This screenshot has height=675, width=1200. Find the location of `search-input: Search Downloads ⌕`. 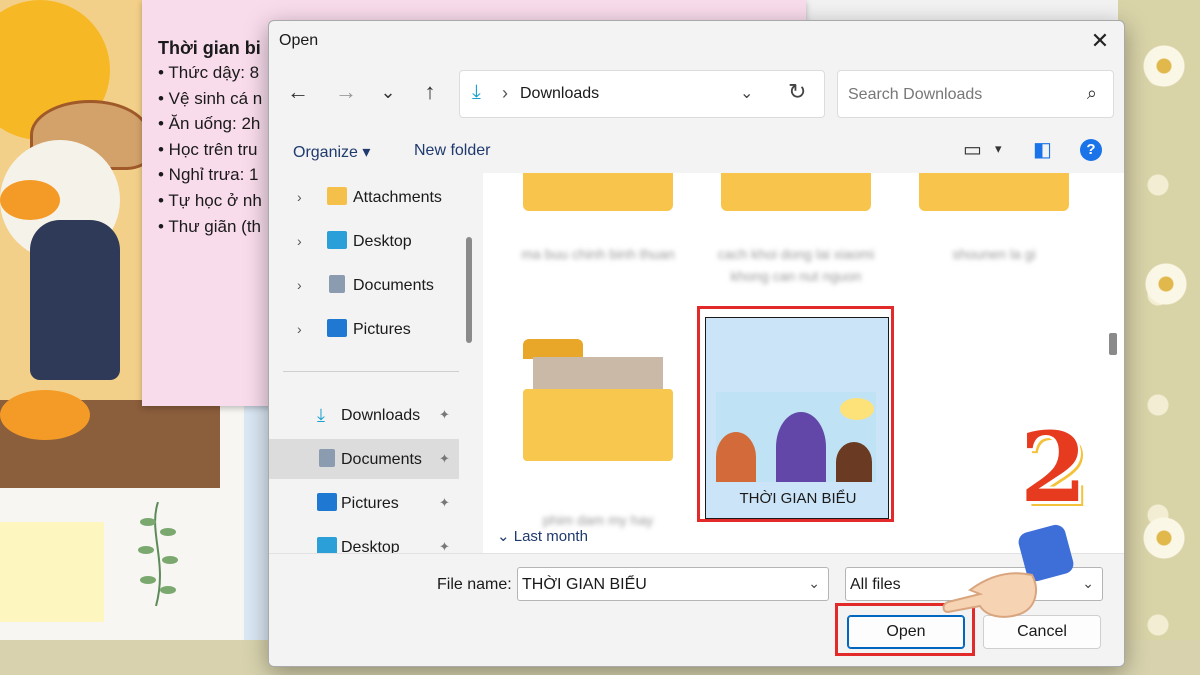

search-input: Search Downloads ⌕ is located at coordinates (975, 94).